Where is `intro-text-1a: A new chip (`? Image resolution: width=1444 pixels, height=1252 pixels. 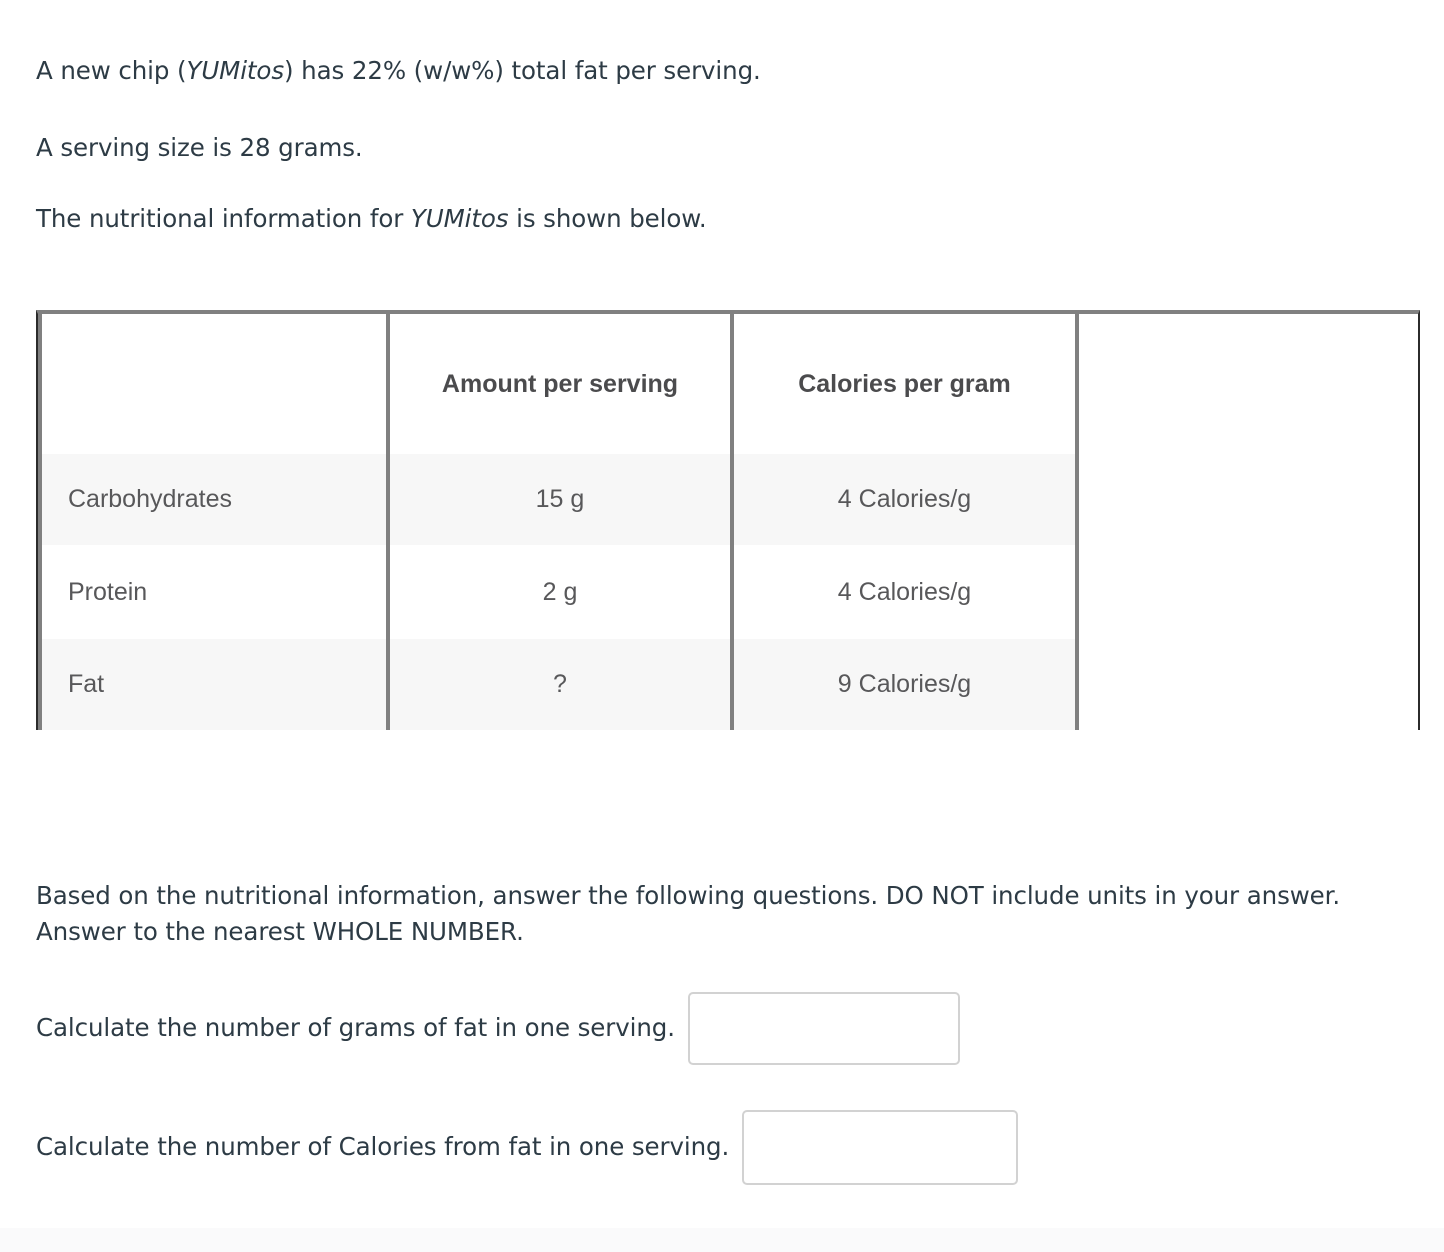
intro-text-1a: A new chip ( is located at coordinates (111, 70).